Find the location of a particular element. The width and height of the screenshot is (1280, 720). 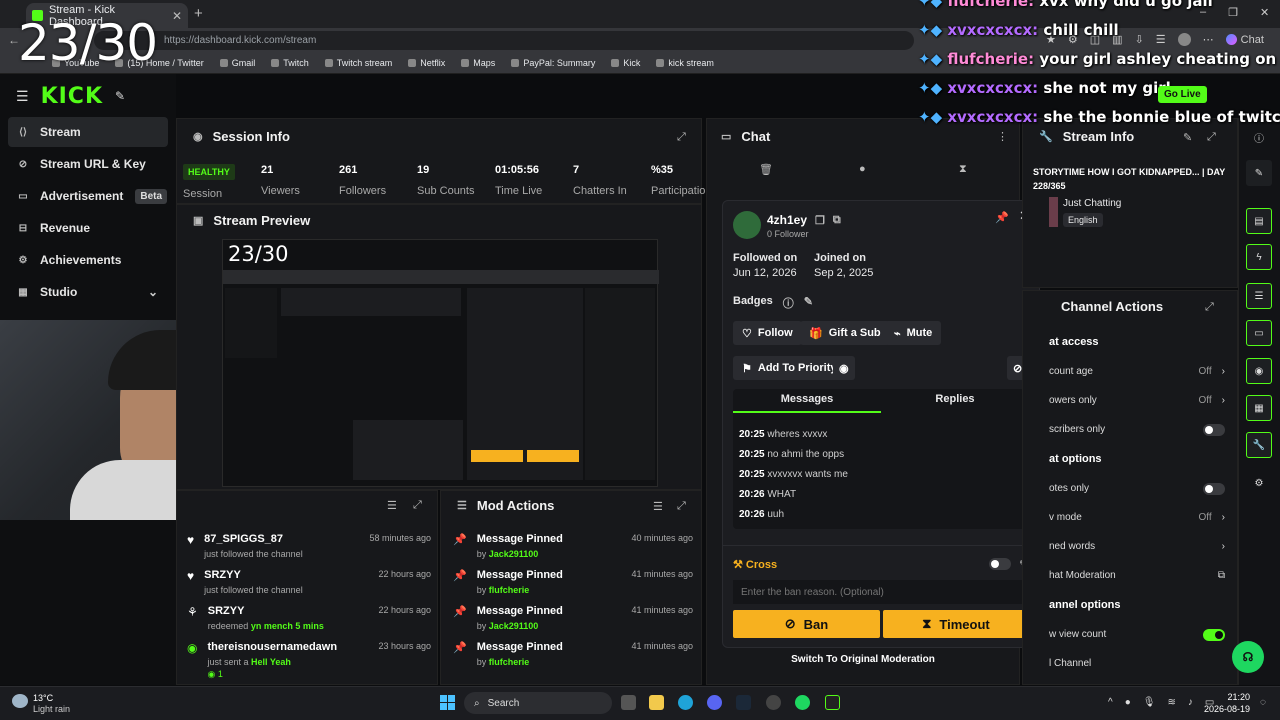

channel-action-row: otes only is located at coordinates (1137, 488).